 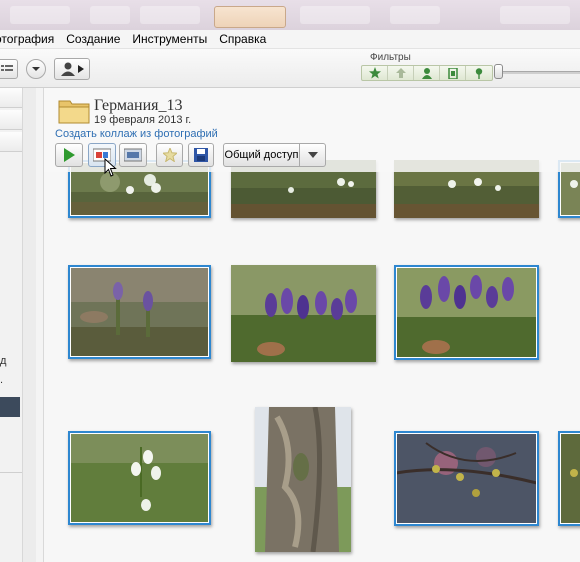 I want to click on filter-geotagged, so click(x=479, y=73).